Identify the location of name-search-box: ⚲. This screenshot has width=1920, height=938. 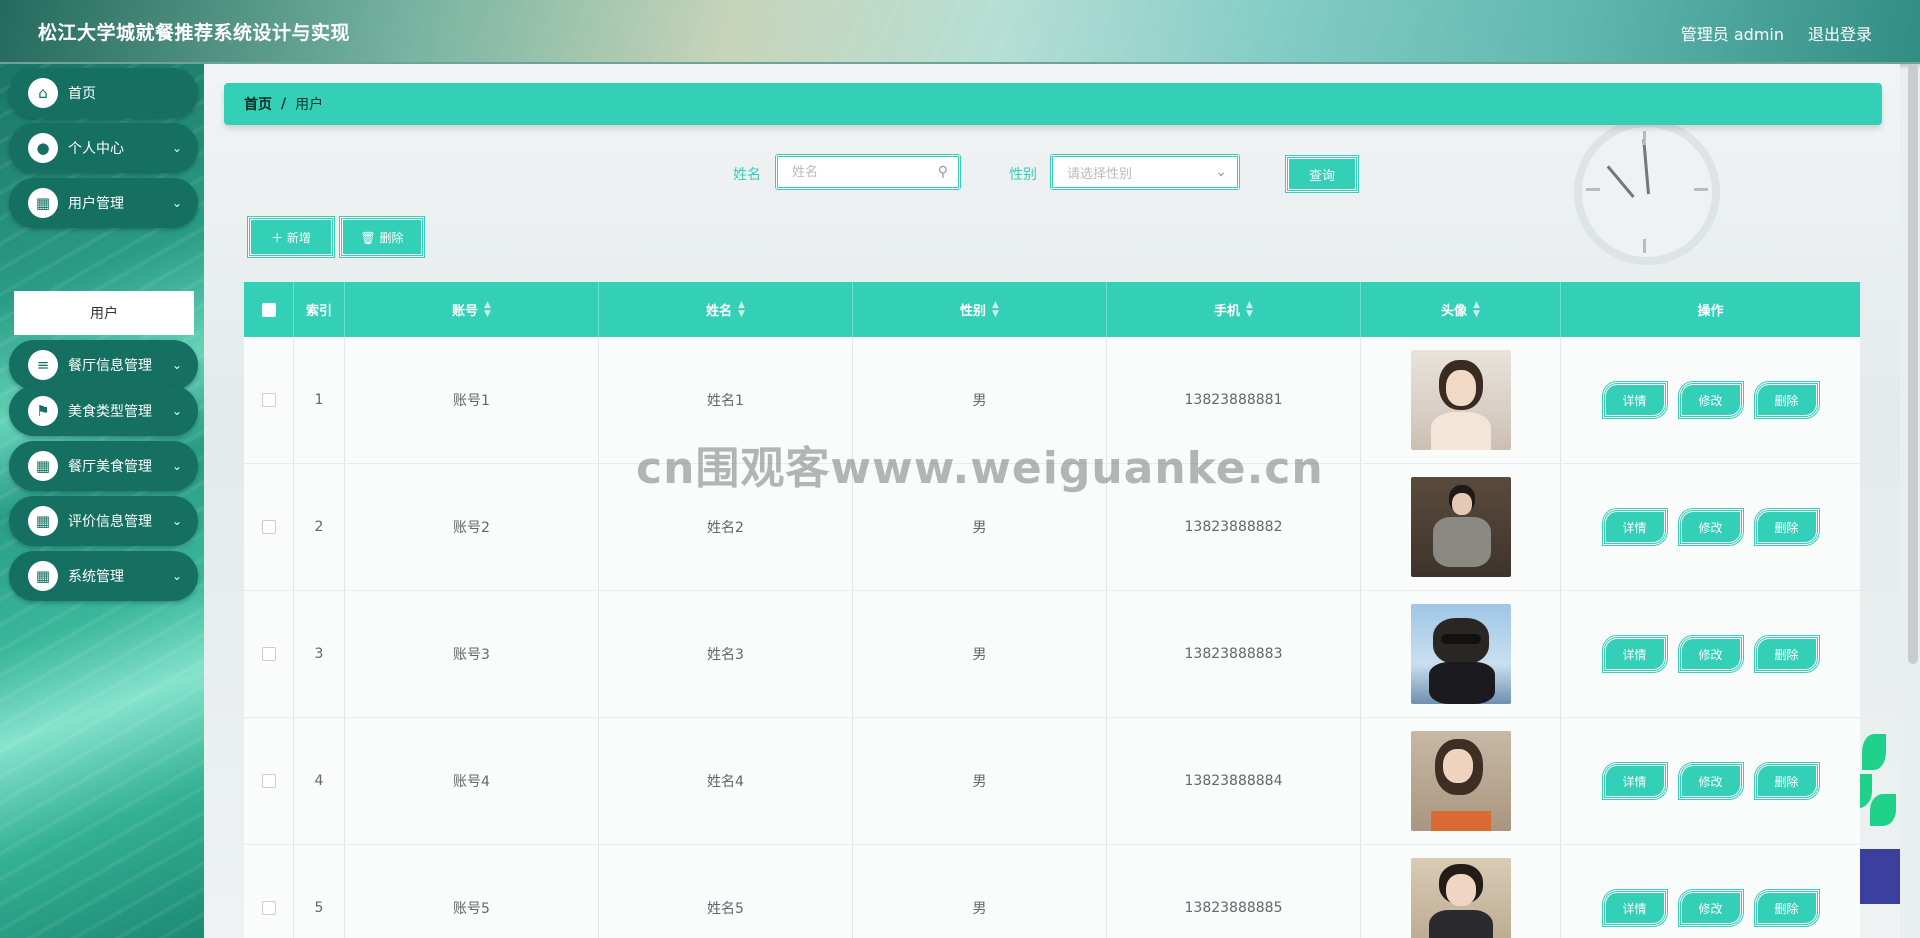
(868, 172).